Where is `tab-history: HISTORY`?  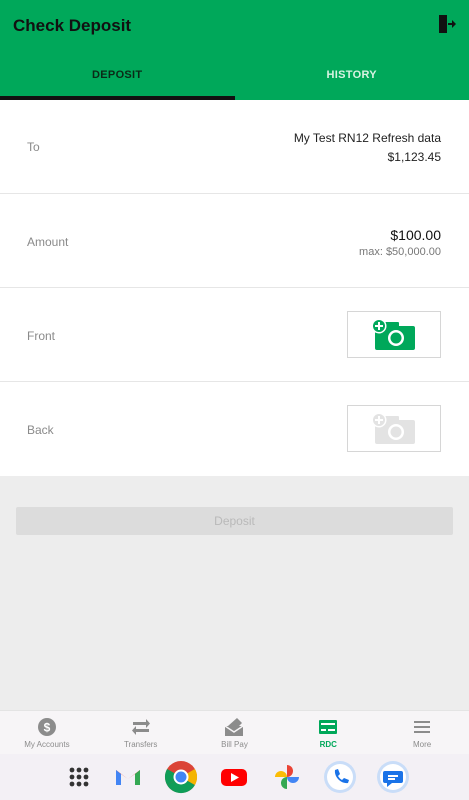
tab-history: HISTORY is located at coordinates (352, 79).